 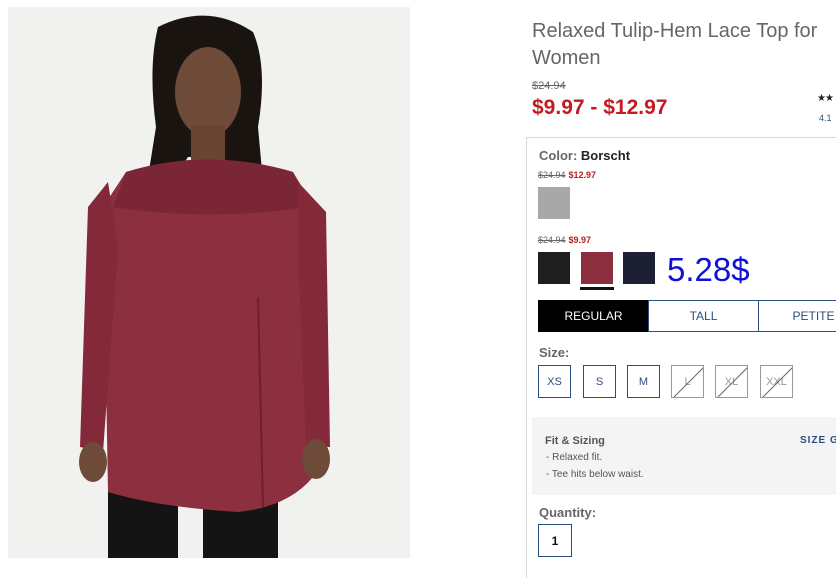 What do you see at coordinates (554, 352) in the screenshot?
I see `size-label: Size:` at bounding box center [554, 352].